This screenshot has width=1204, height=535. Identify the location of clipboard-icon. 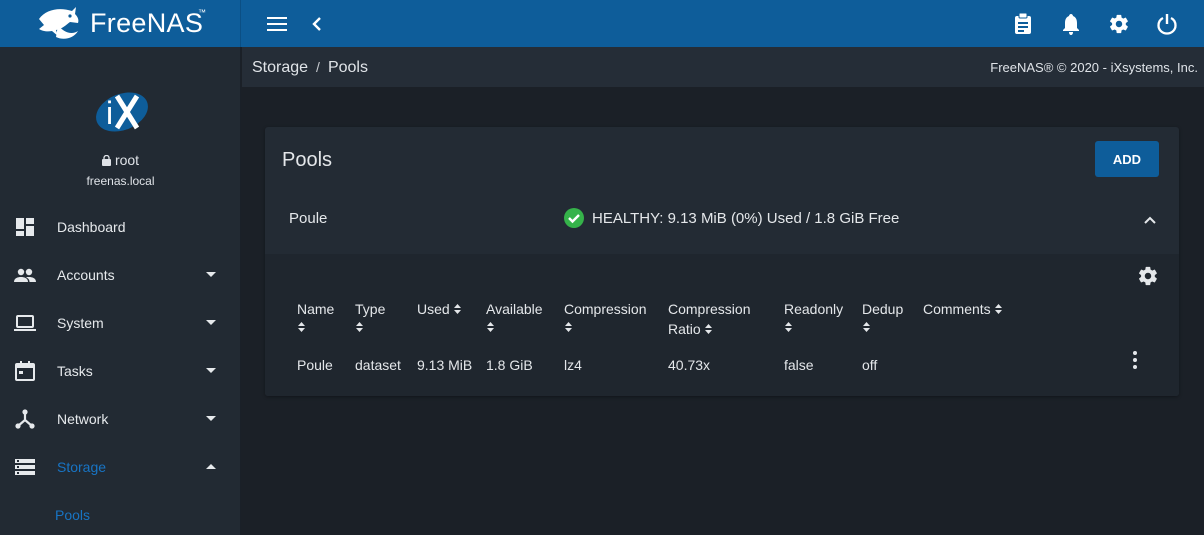
(1023, 24).